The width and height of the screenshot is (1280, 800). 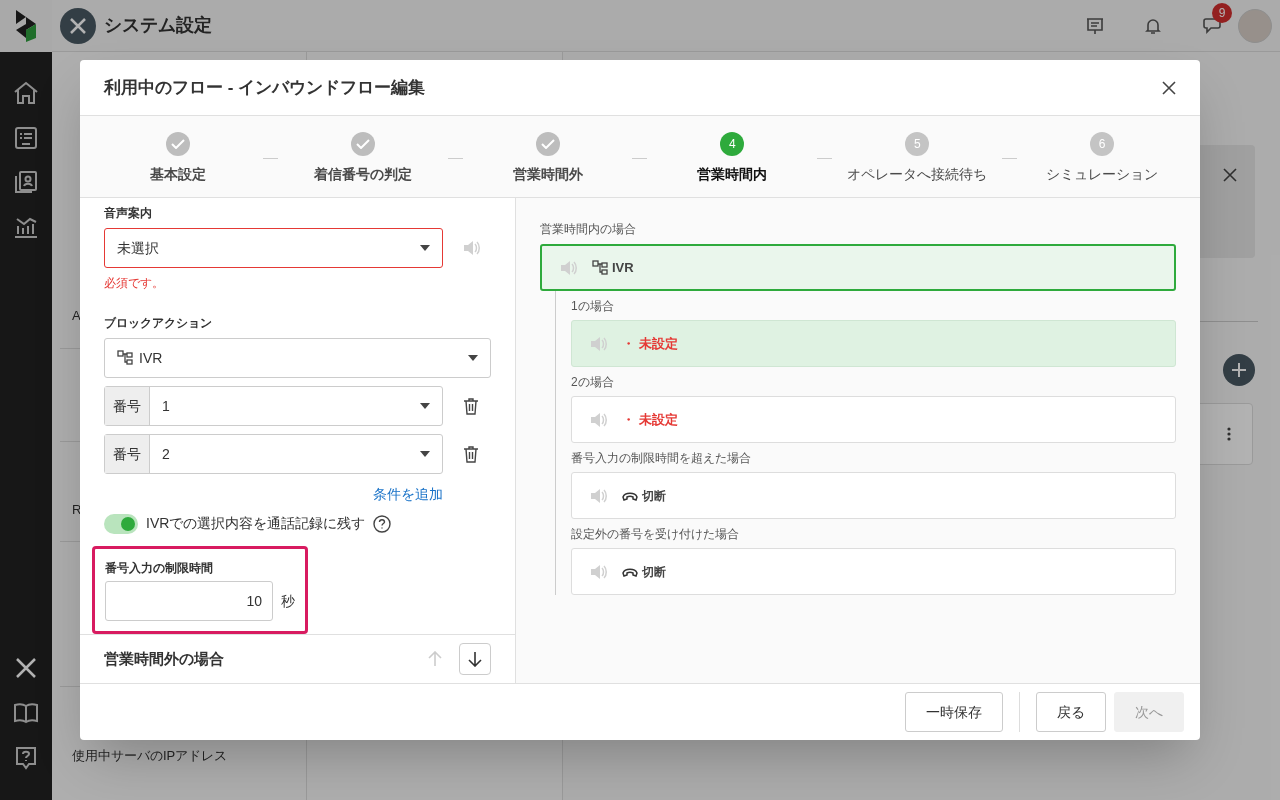 What do you see at coordinates (382, 523) in the screenshot?
I see `help-icon` at bounding box center [382, 523].